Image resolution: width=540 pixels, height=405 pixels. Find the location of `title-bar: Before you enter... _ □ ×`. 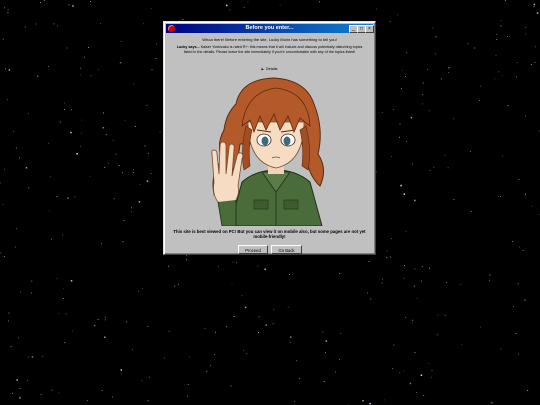

title-bar: Before you enter... _ □ × is located at coordinates (270, 28).